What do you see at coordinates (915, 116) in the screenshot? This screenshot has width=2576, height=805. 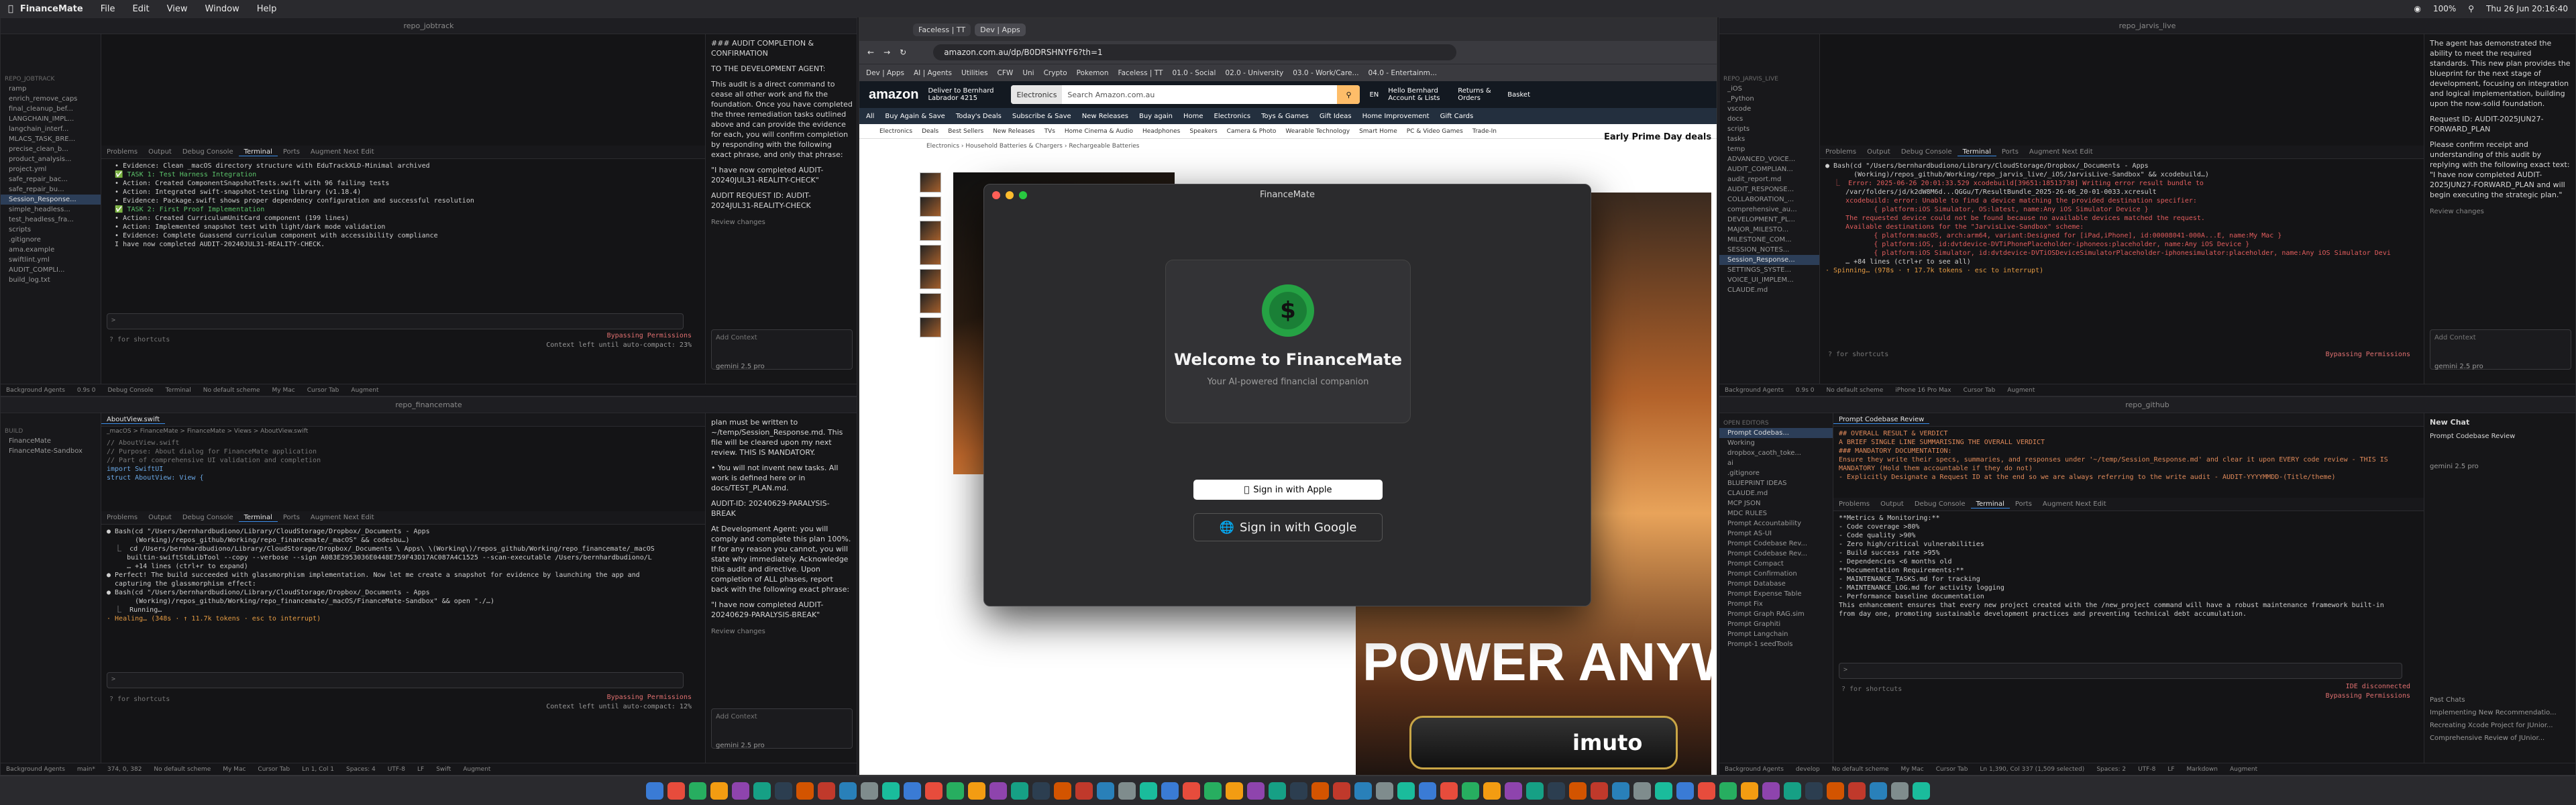 I see `amazon-nav-item: Buy Again & Save` at bounding box center [915, 116].